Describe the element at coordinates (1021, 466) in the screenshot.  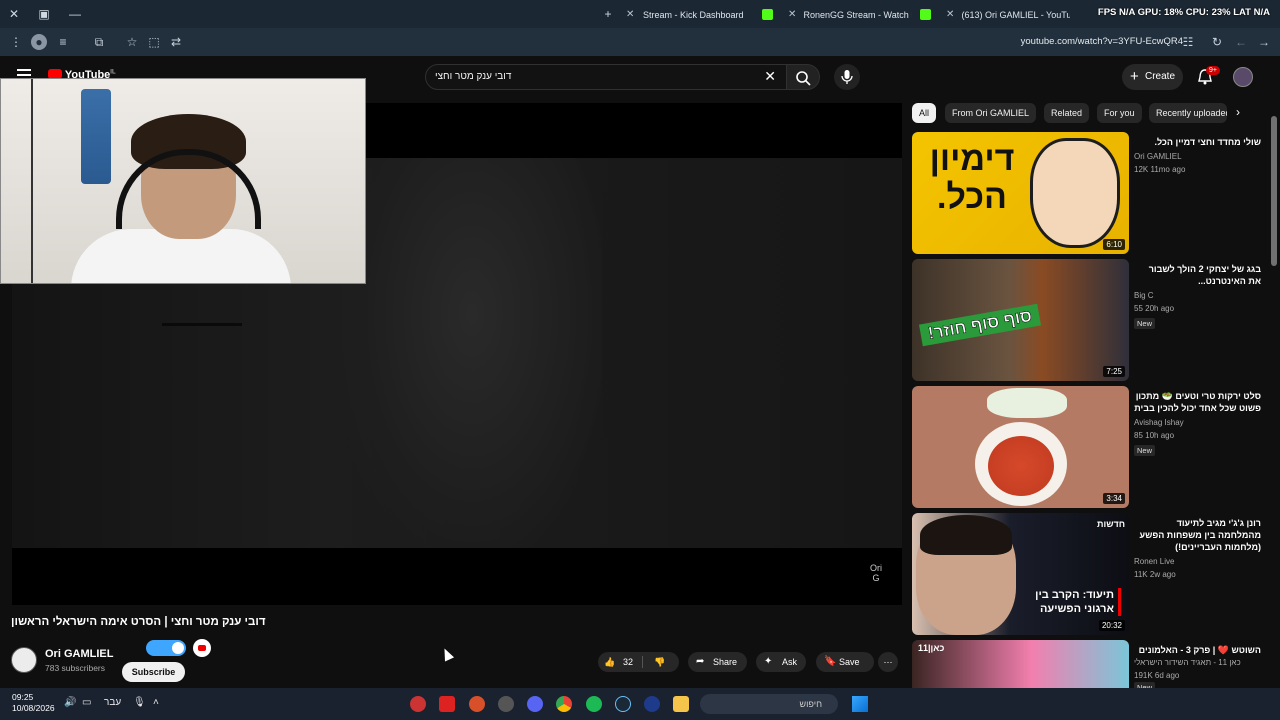
I see `salad-image` at that location.